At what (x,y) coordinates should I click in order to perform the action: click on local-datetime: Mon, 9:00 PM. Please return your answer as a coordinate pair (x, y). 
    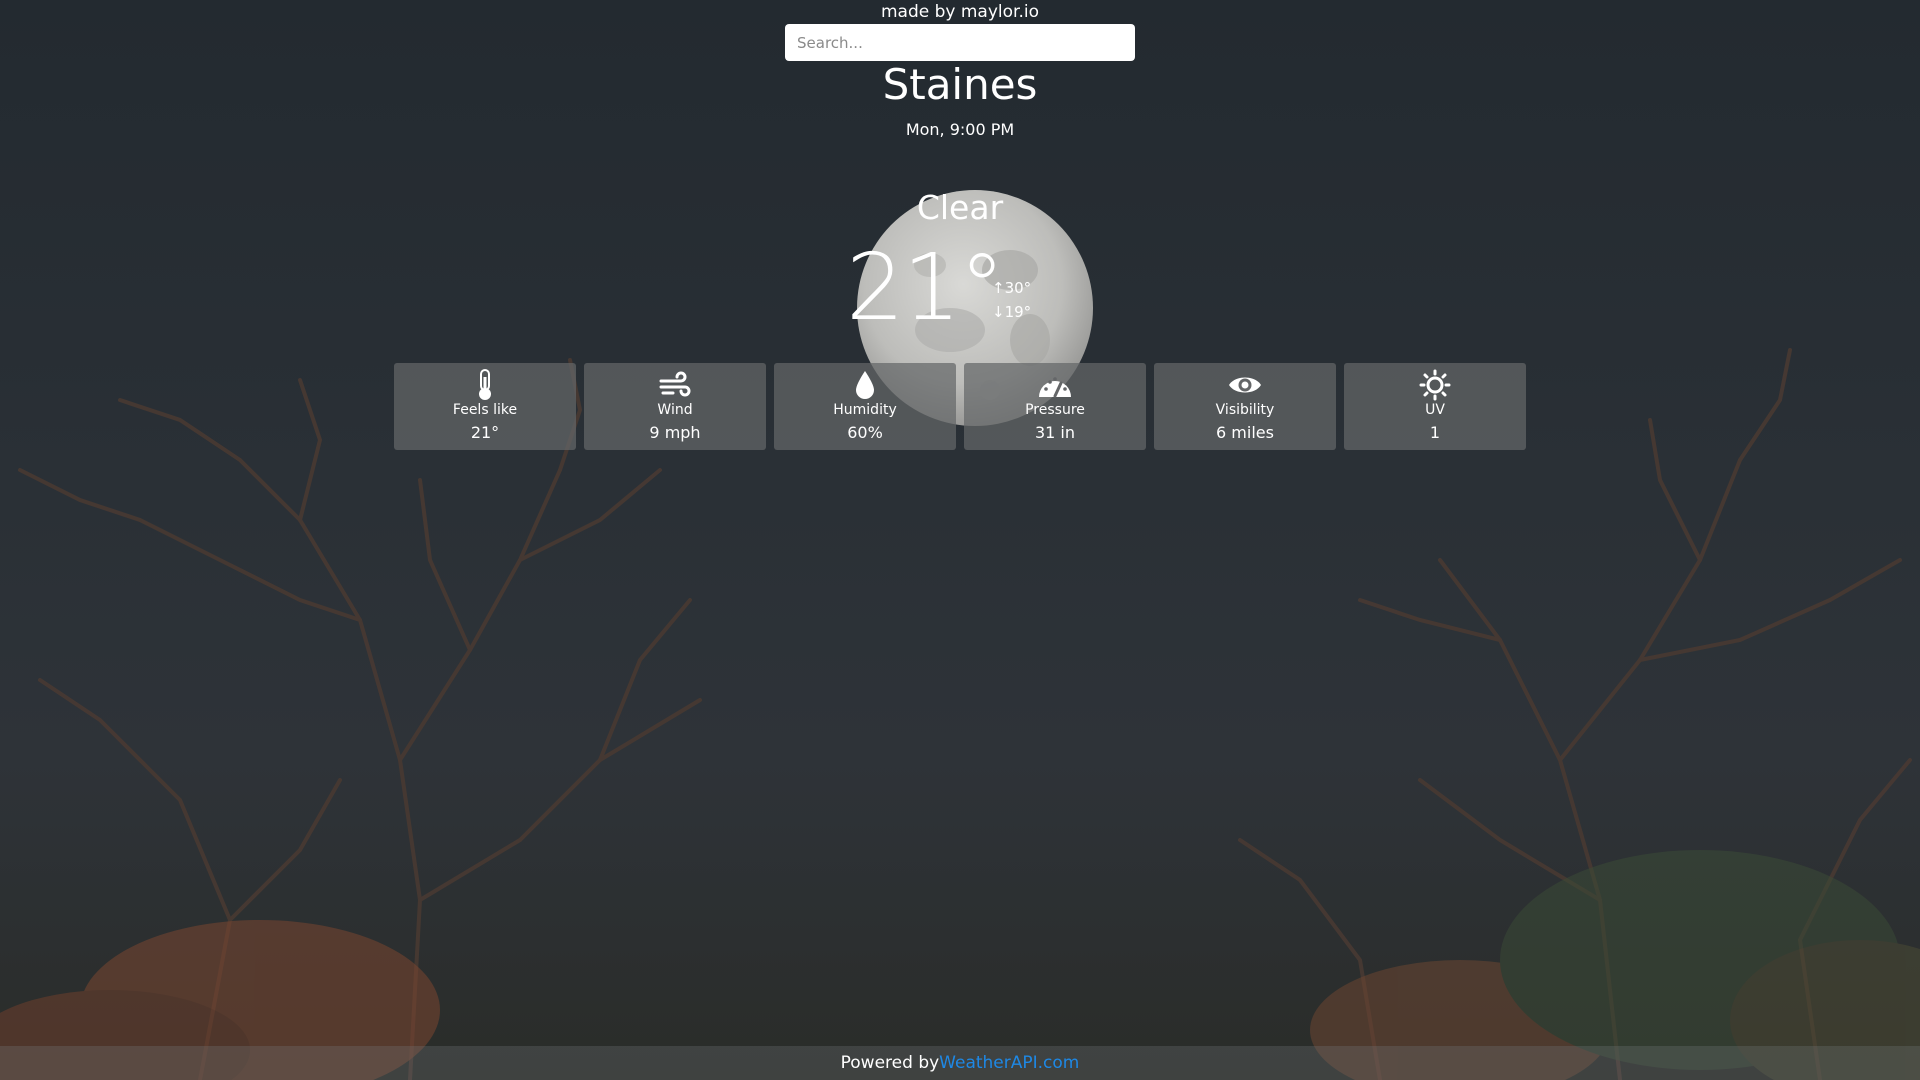
    Looking at the image, I should click on (960, 129).